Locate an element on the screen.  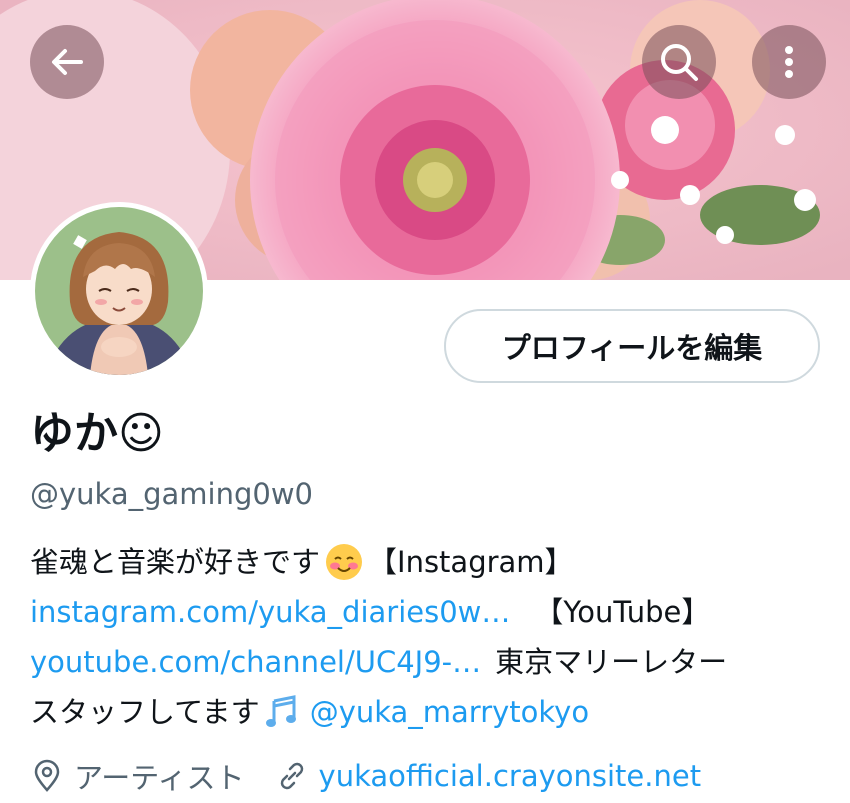
profile-location: アーティスト is located at coordinates (159, 778).